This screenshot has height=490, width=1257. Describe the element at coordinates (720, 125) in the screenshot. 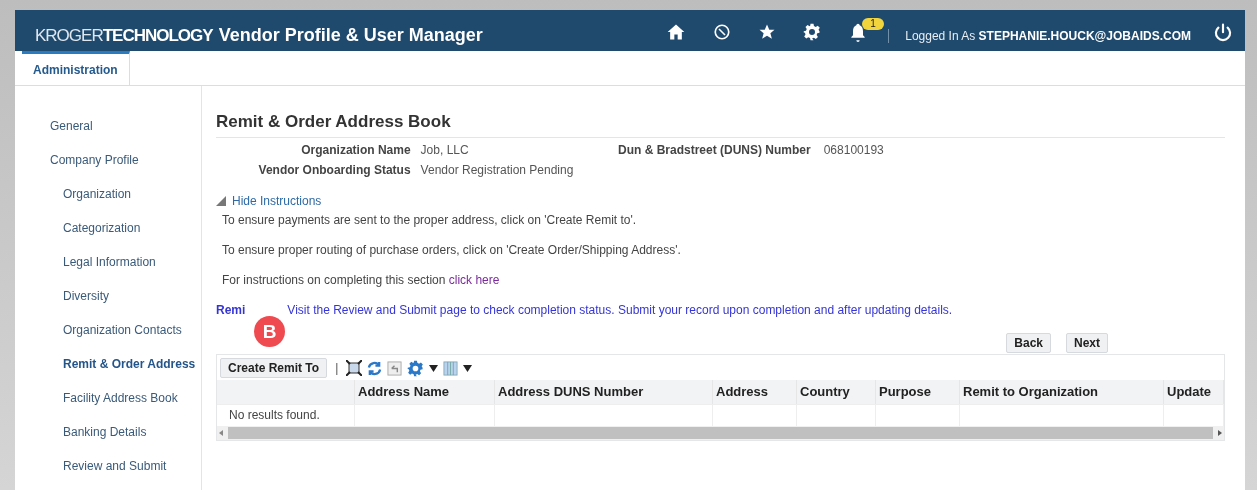

I see `page-title: Remit & Order Address Book` at that location.